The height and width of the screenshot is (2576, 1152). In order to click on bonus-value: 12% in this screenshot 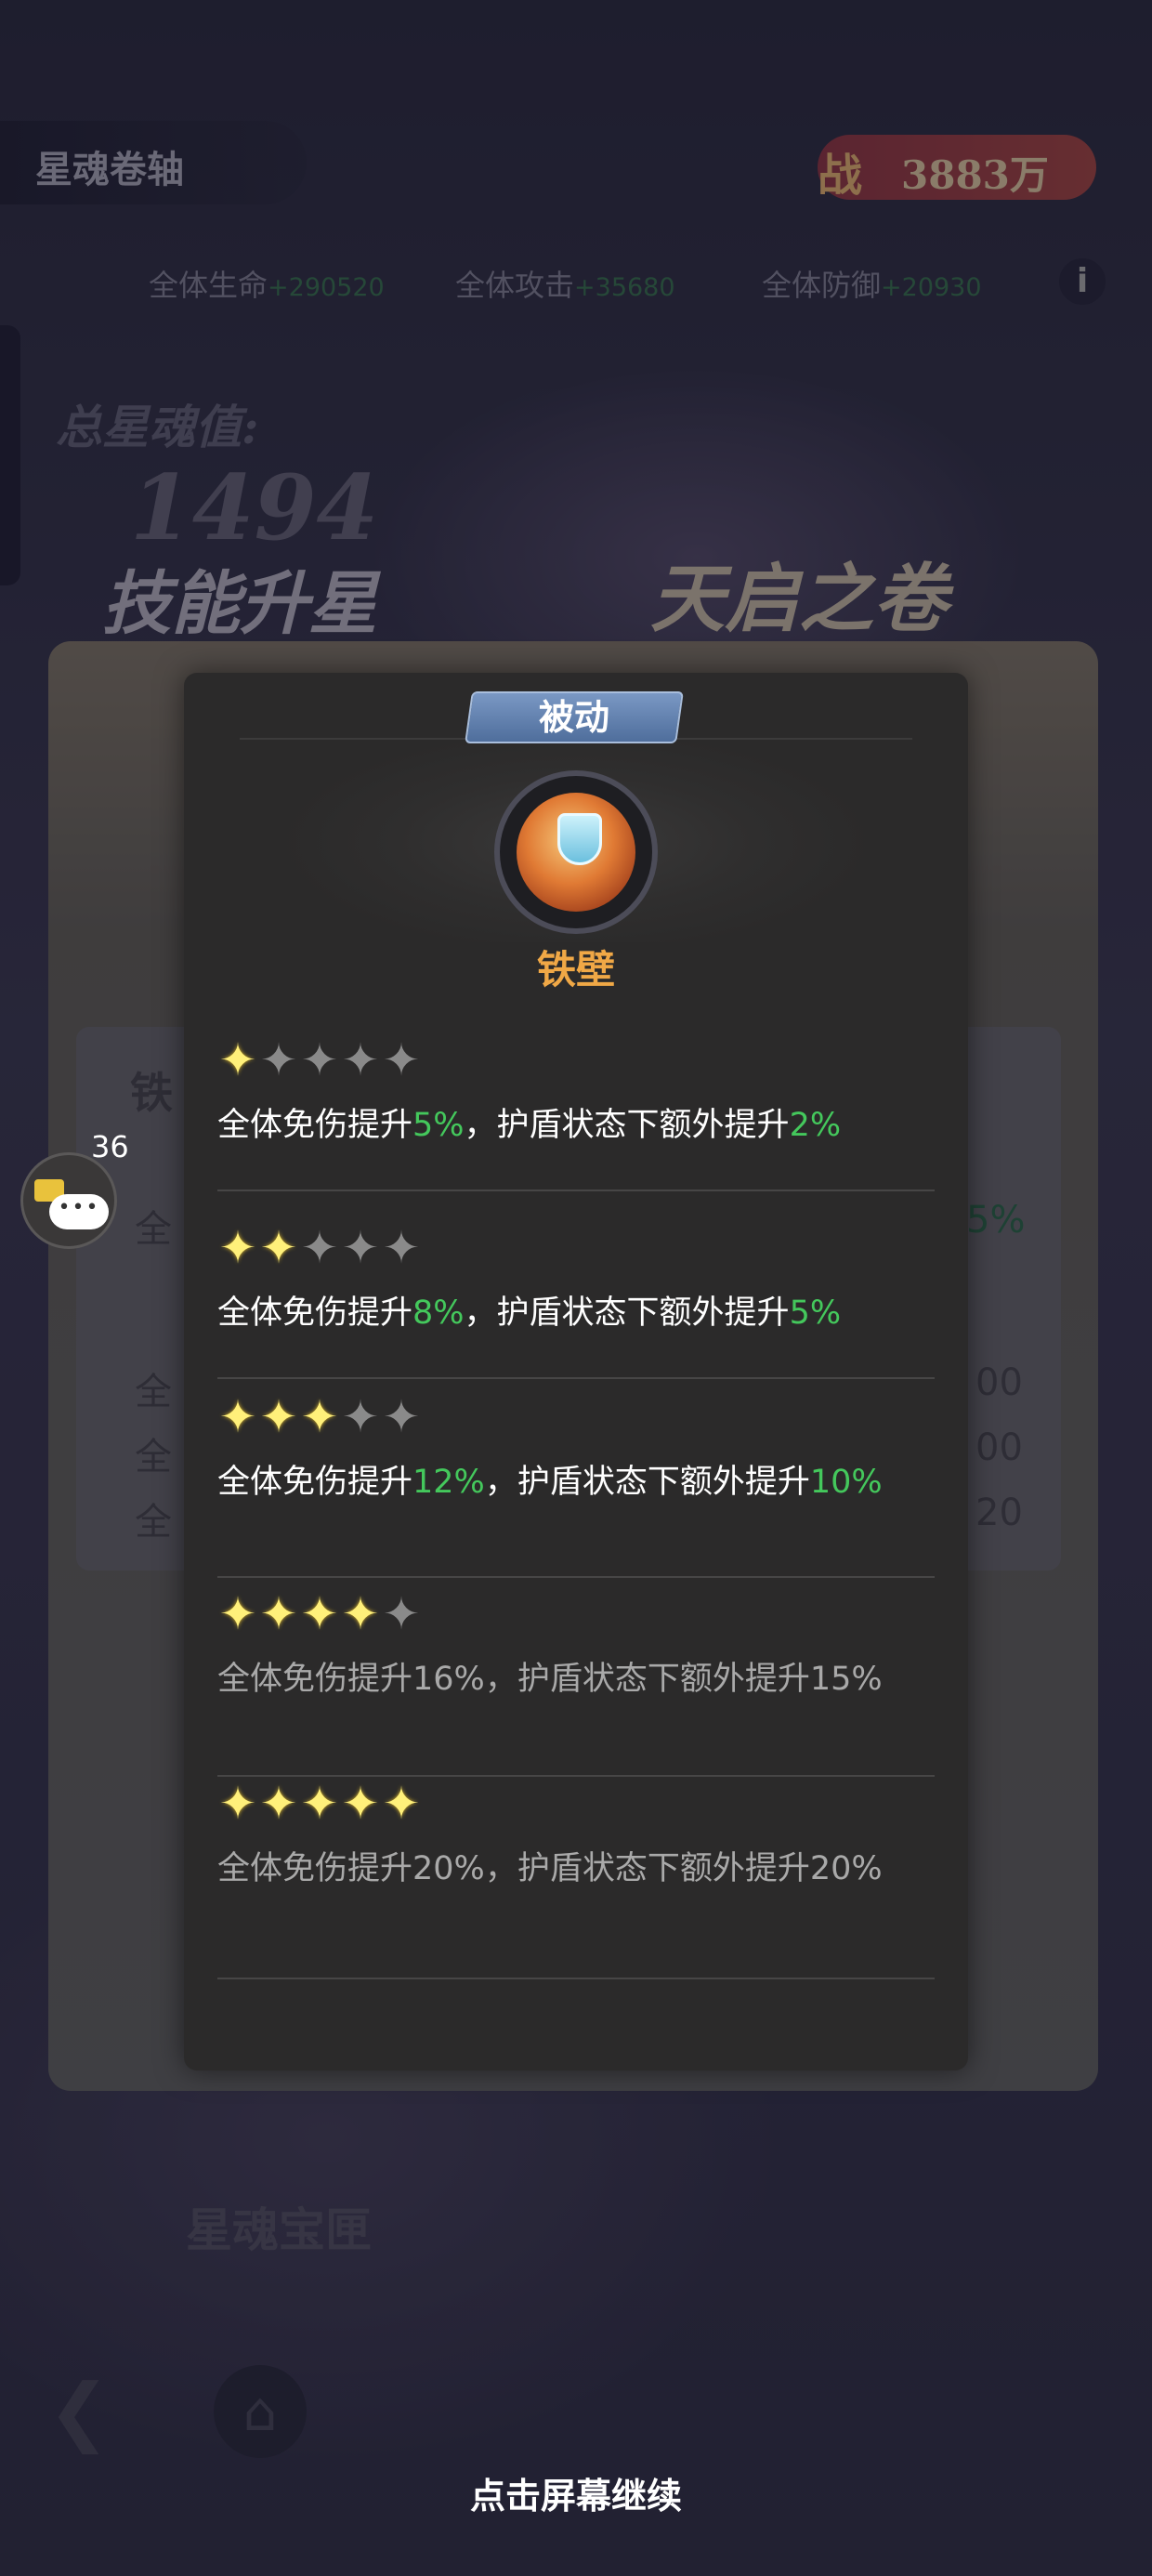, I will do `click(448, 1482)`.